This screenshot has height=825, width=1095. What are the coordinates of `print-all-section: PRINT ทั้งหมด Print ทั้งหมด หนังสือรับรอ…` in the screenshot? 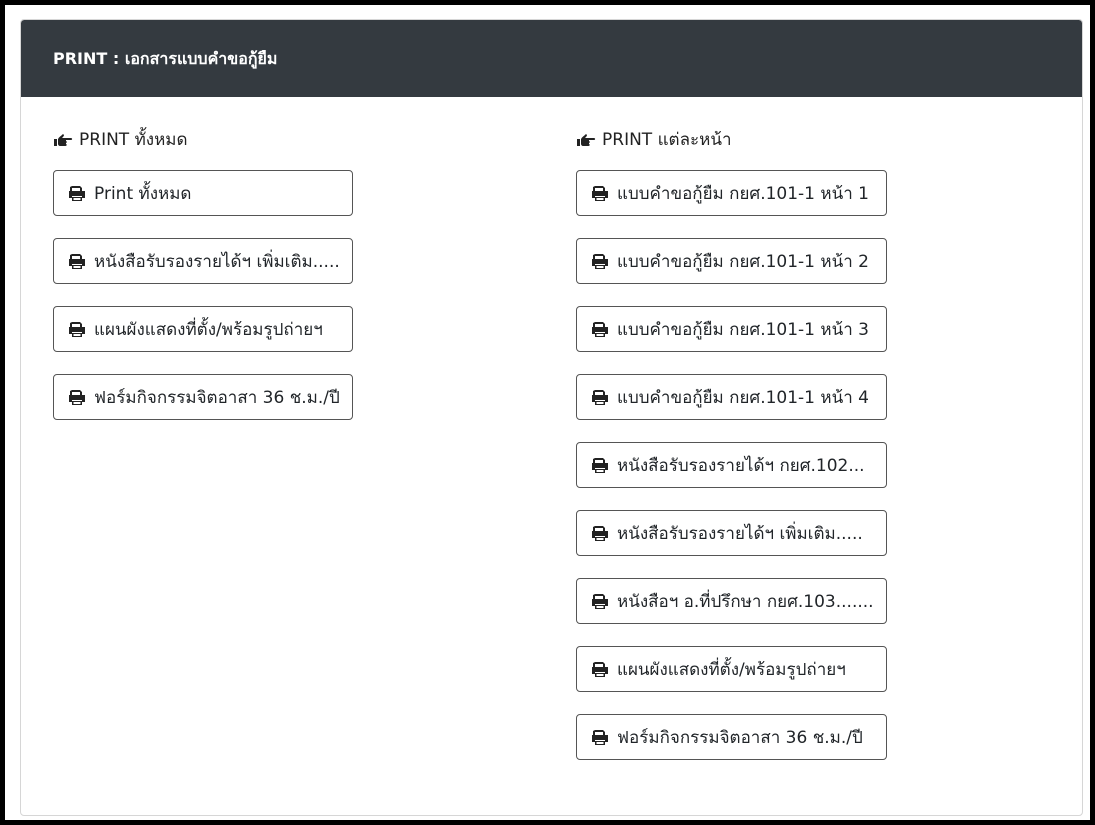 It's located at (203, 285).